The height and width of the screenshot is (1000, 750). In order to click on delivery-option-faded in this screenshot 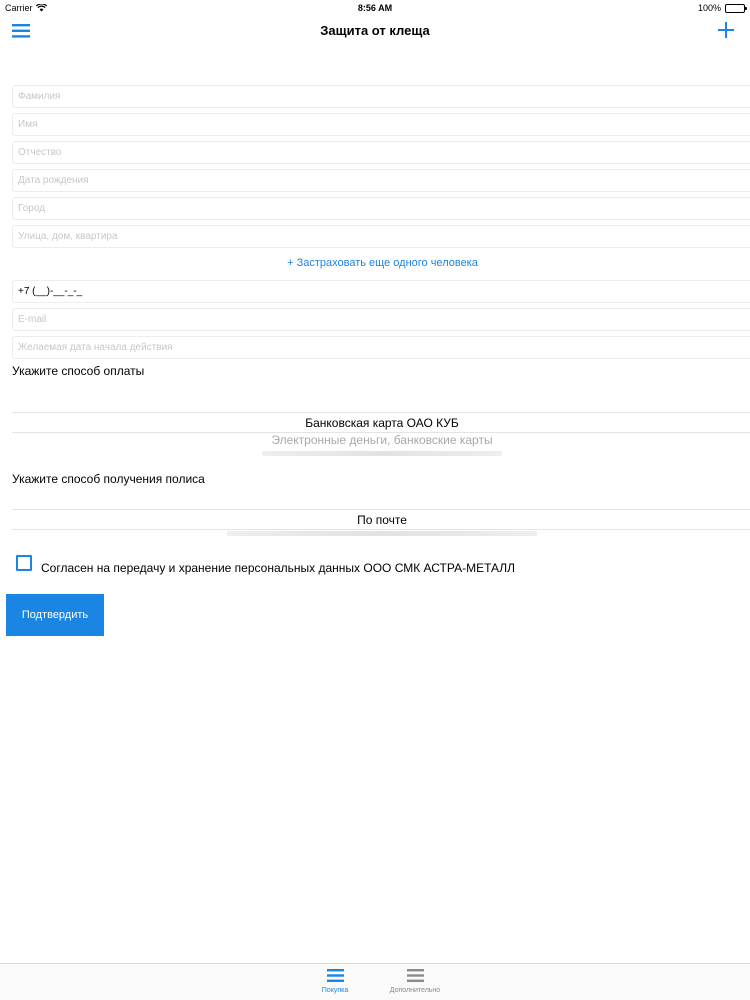, I will do `click(382, 533)`.